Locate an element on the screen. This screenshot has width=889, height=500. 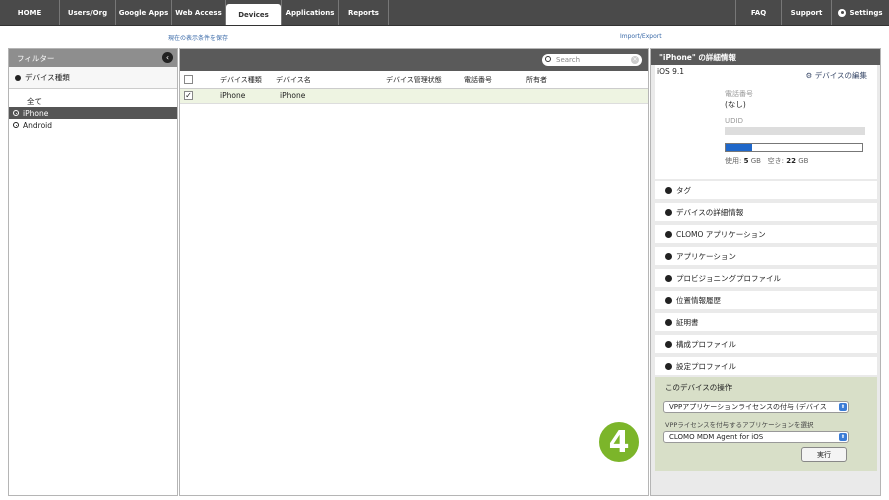
filter-option-label: iPhone is located at coordinates (36, 113).